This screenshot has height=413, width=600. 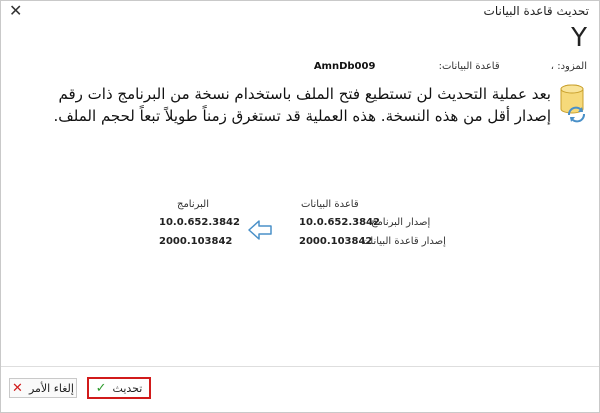 I want to click on provider-label: المزود:, so click(x=572, y=66).